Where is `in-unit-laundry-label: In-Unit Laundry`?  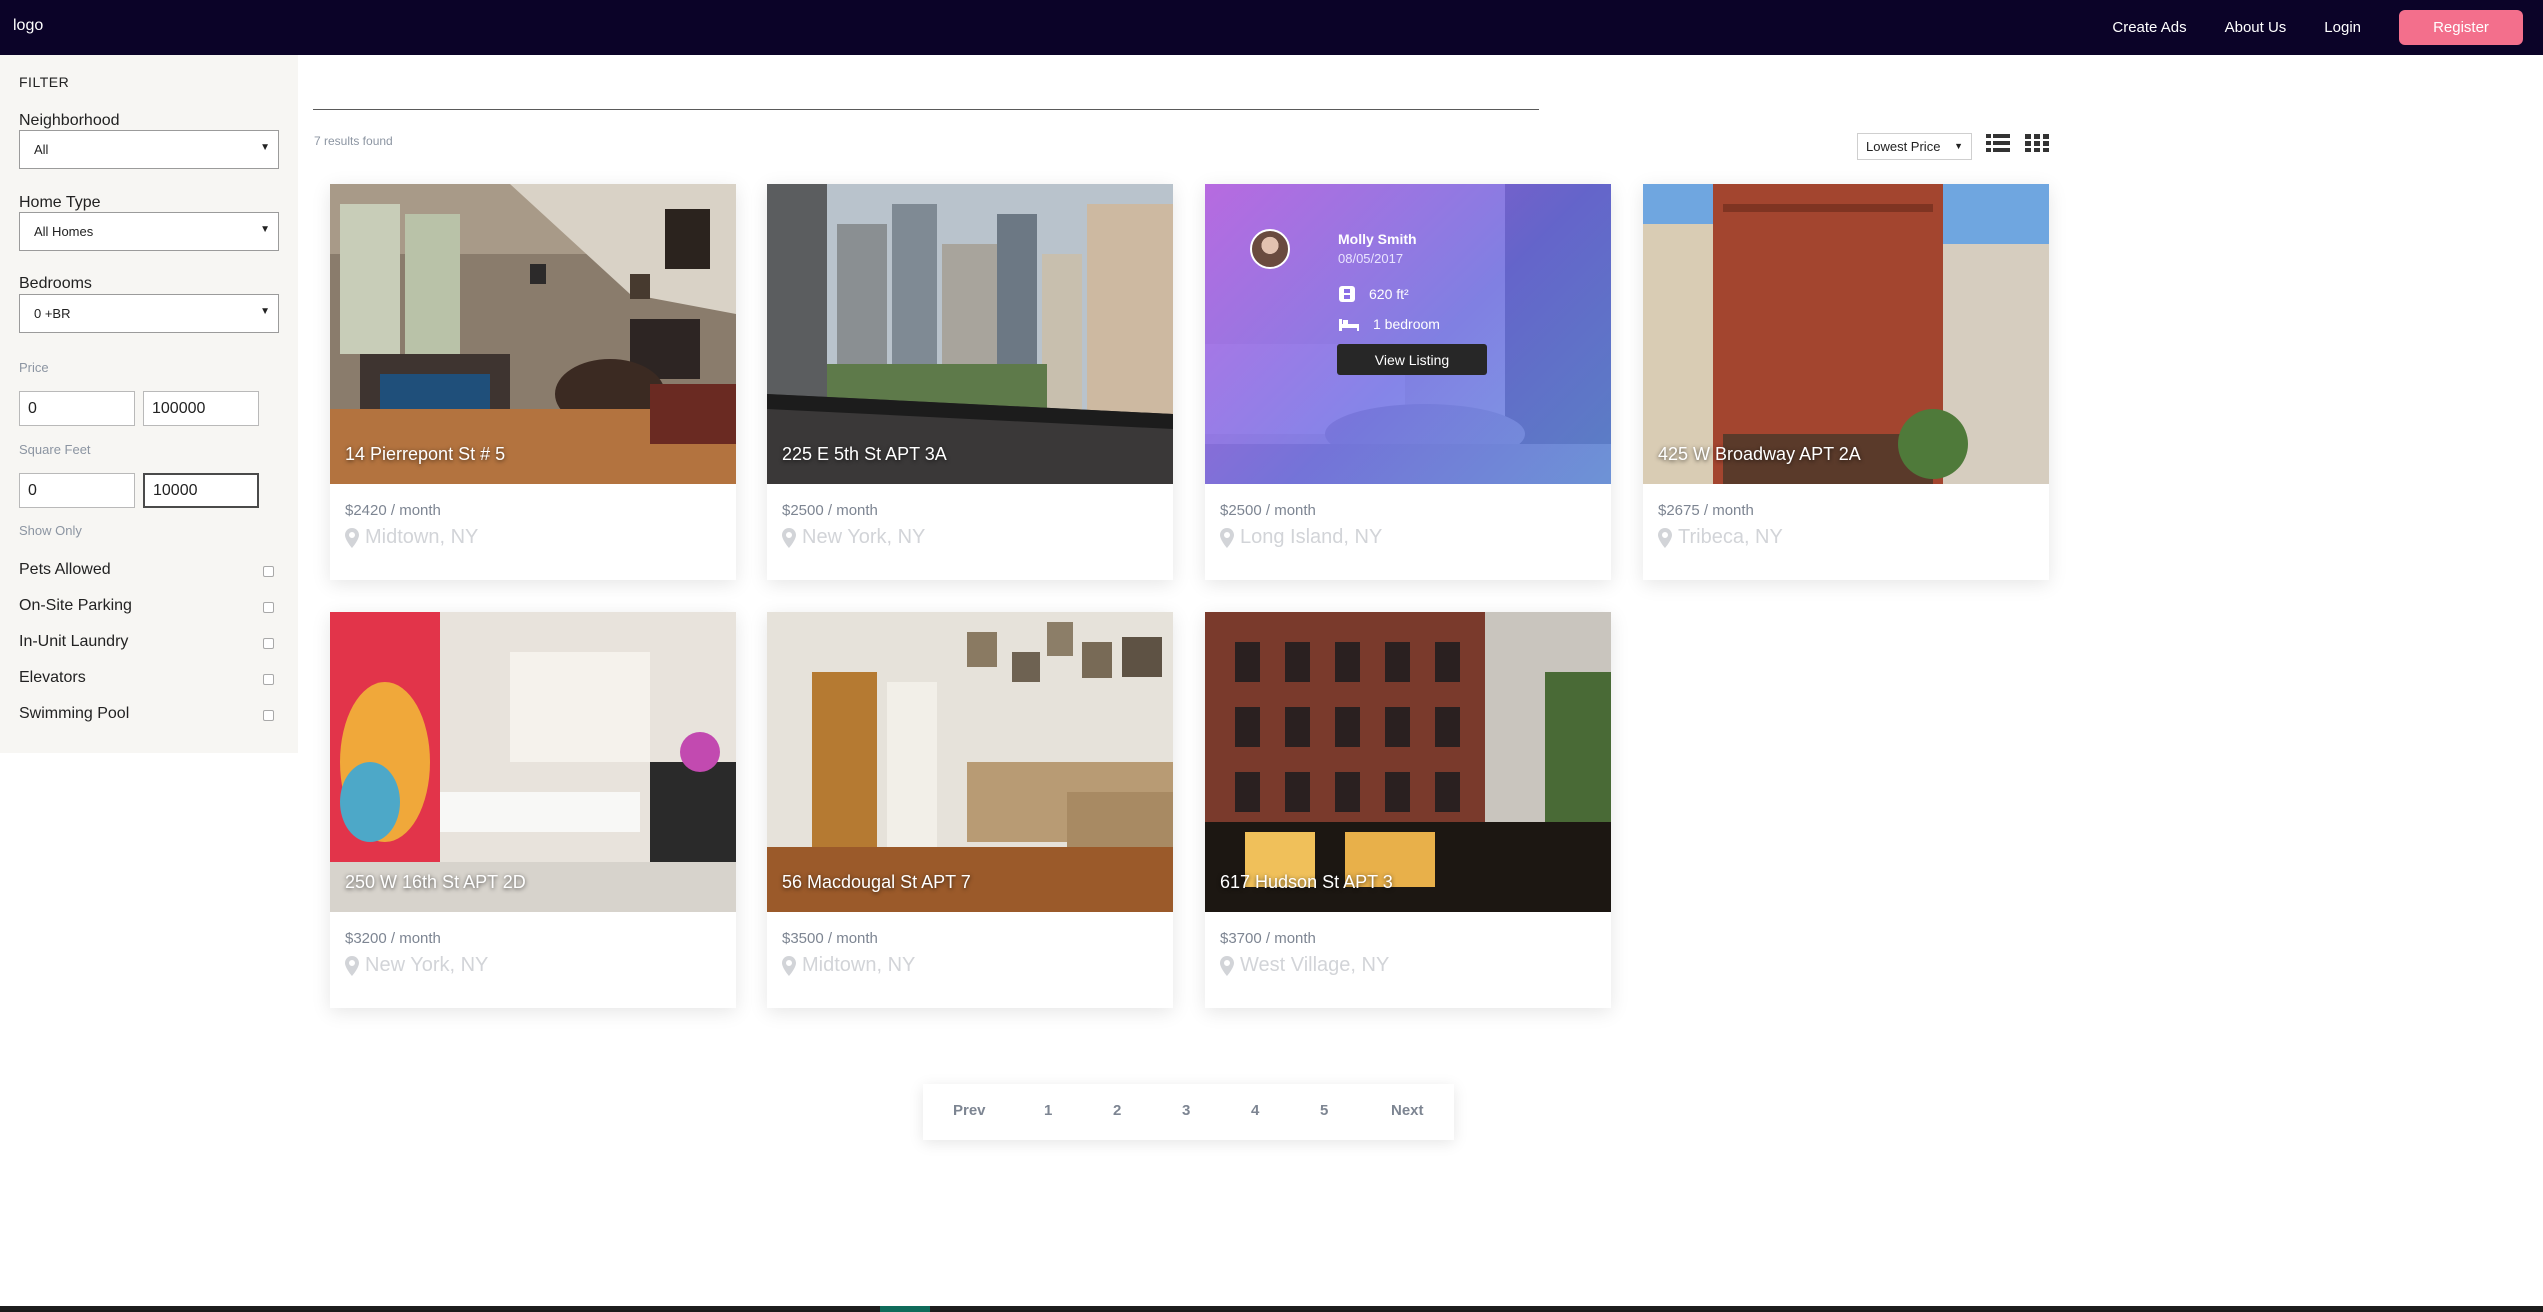
in-unit-laundry-label: In-Unit Laundry is located at coordinates (74, 641).